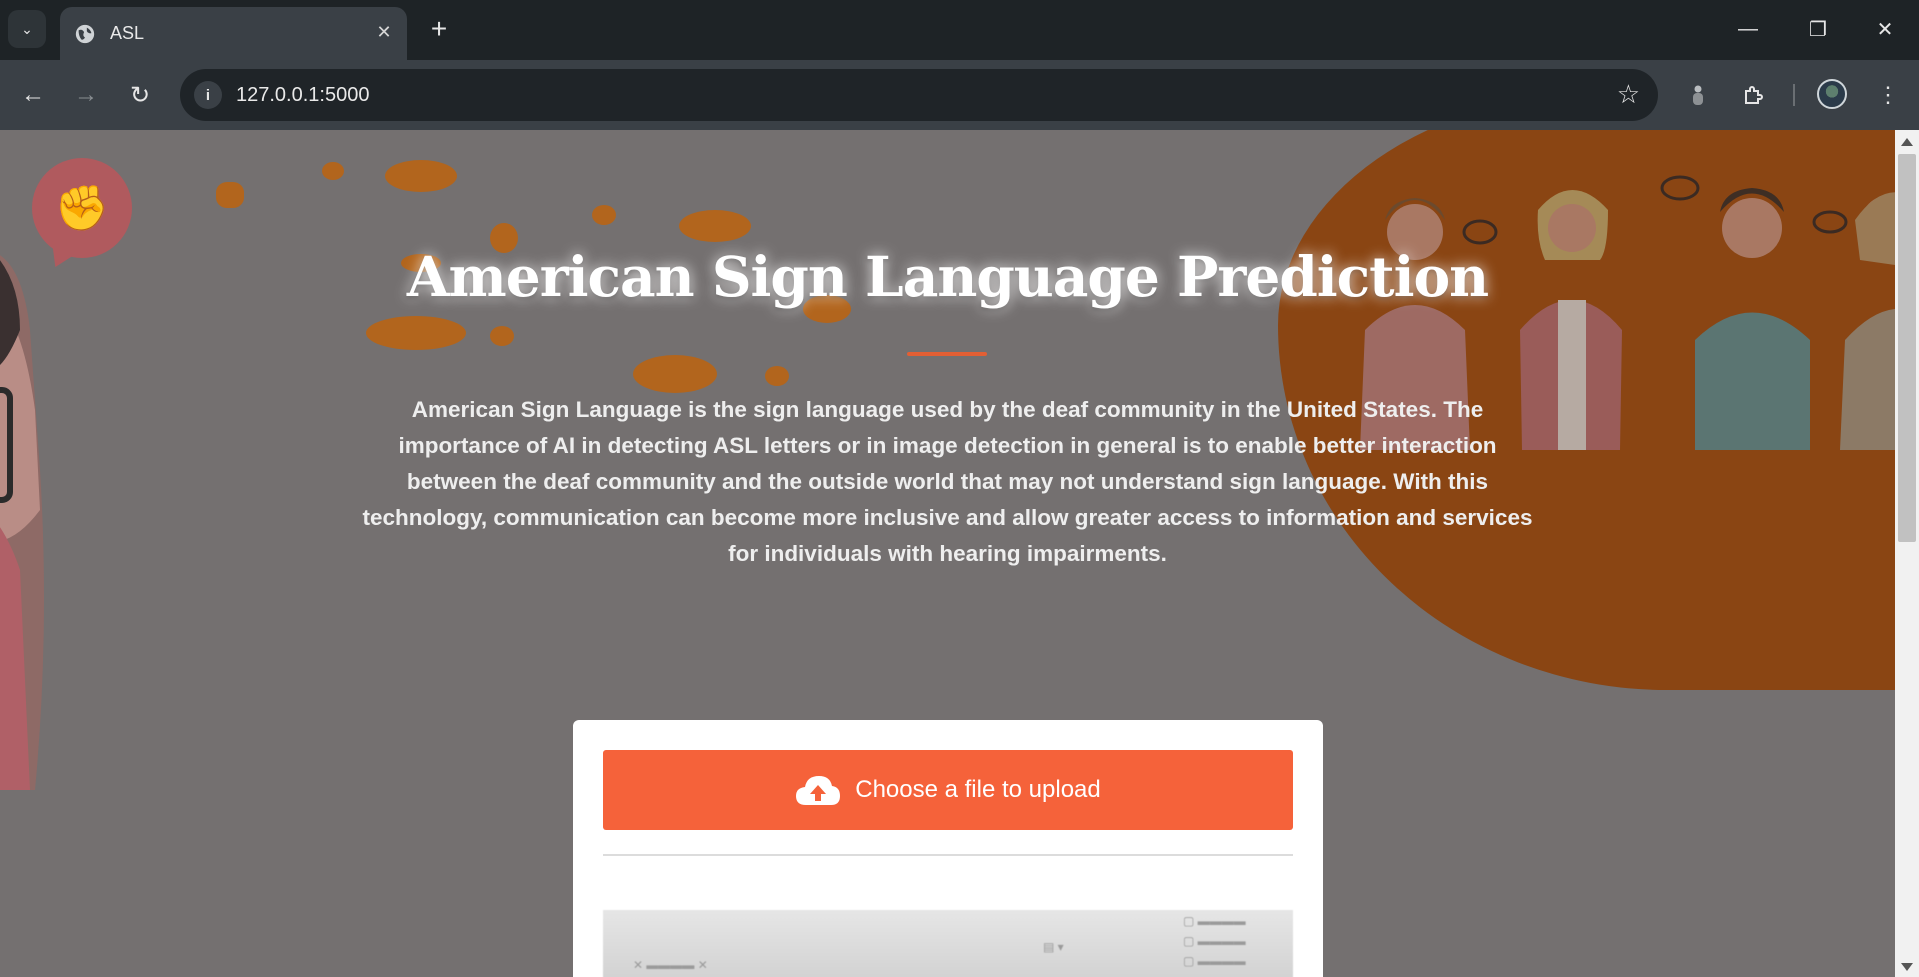 The width and height of the screenshot is (1919, 977). I want to click on cloud-upload-icon, so click(818, 790).